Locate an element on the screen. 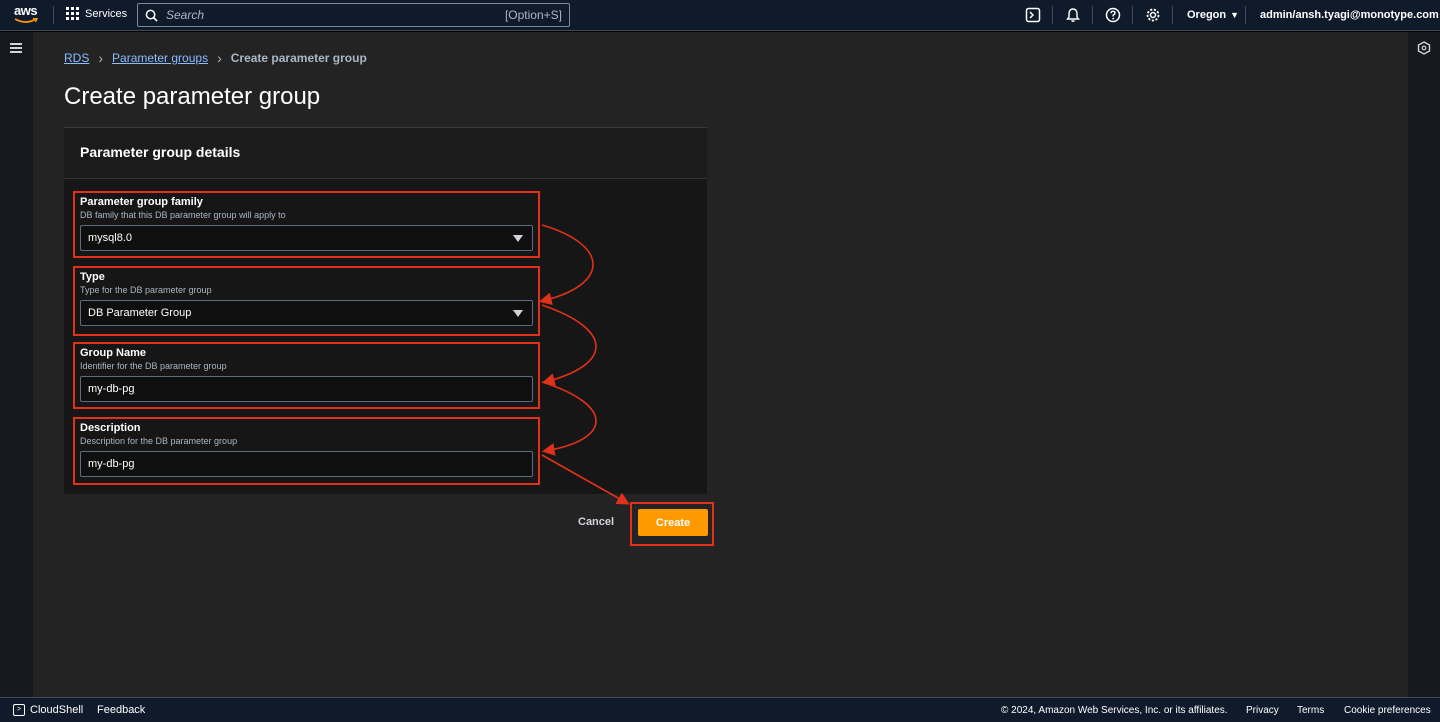 Image resolution: width=1440 pixels, height=722 pixels. help-icon is located at coordinates (1113, 15).